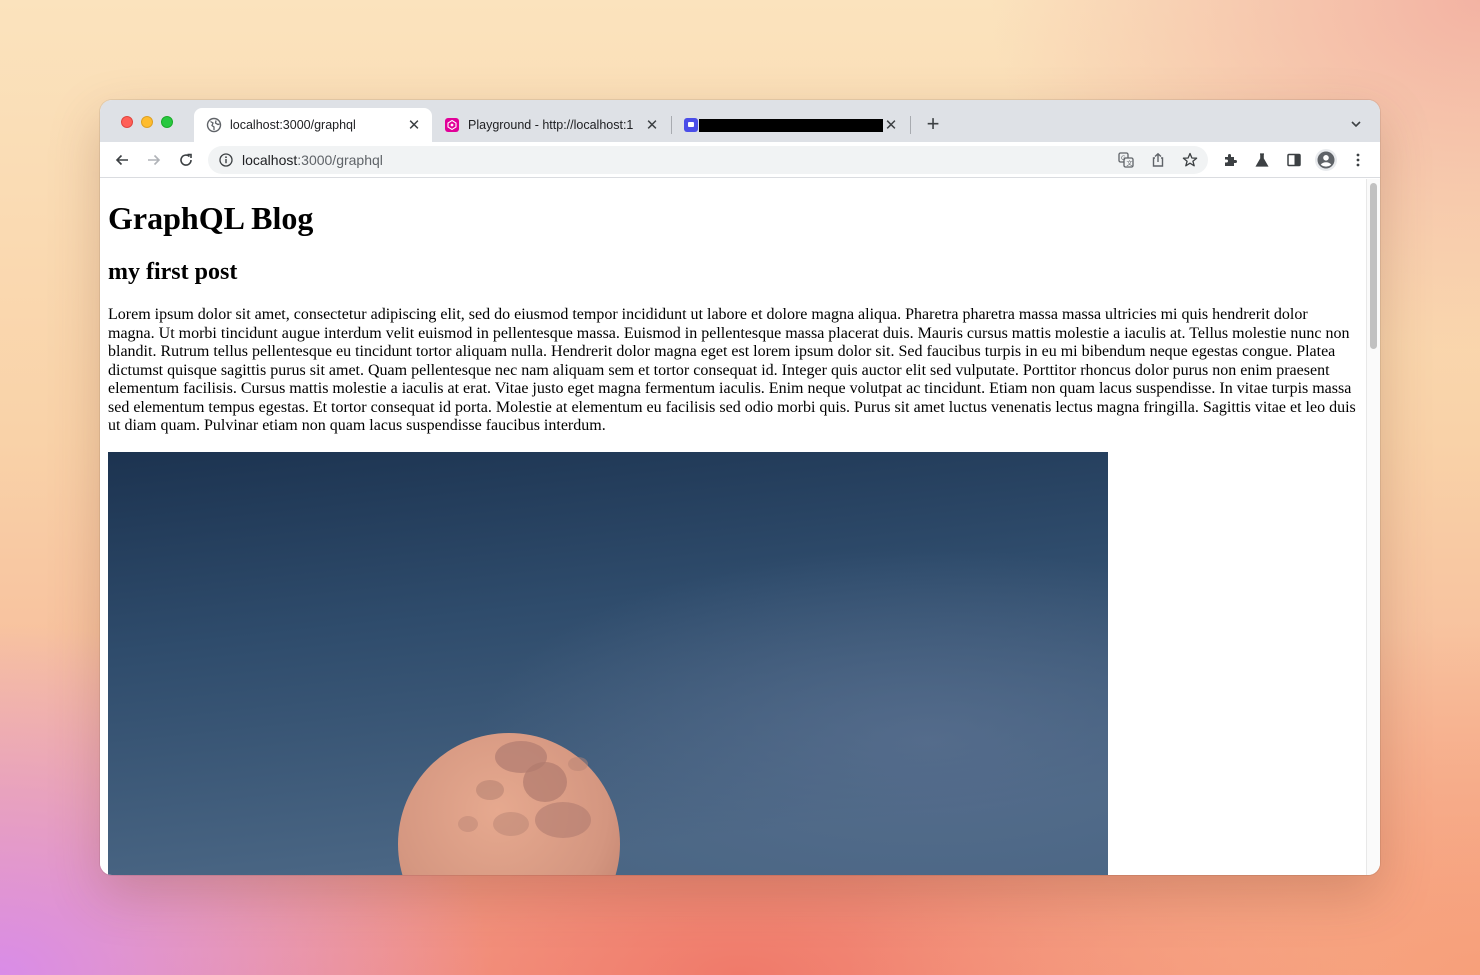 This screenshot has height=975, width=1480. What do you see at coordinates (173, 272) in the screenshot?
I see `post-title: my first post` at bounding box center [173, 272].